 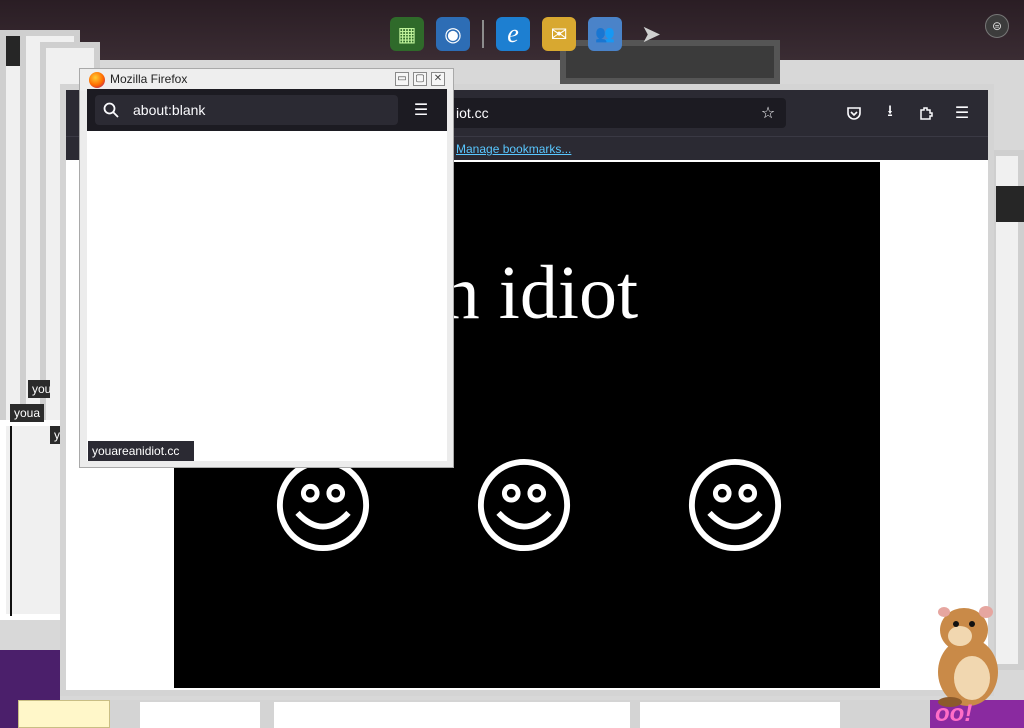 What do you see at coordinates (483, 34) in the screenshot?
I see `dock-separator` at bounding box center [483, 34].